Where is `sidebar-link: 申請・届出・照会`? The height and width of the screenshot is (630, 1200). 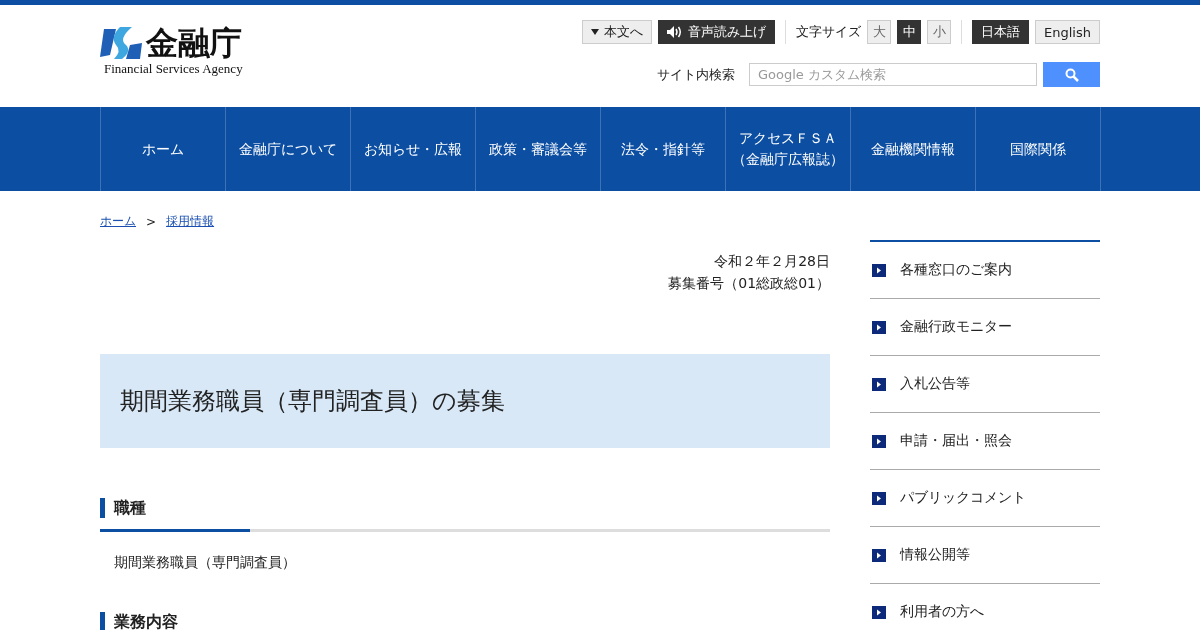
sidebar-link: 申請・届出・照会 is located at coordinates (956, 441).